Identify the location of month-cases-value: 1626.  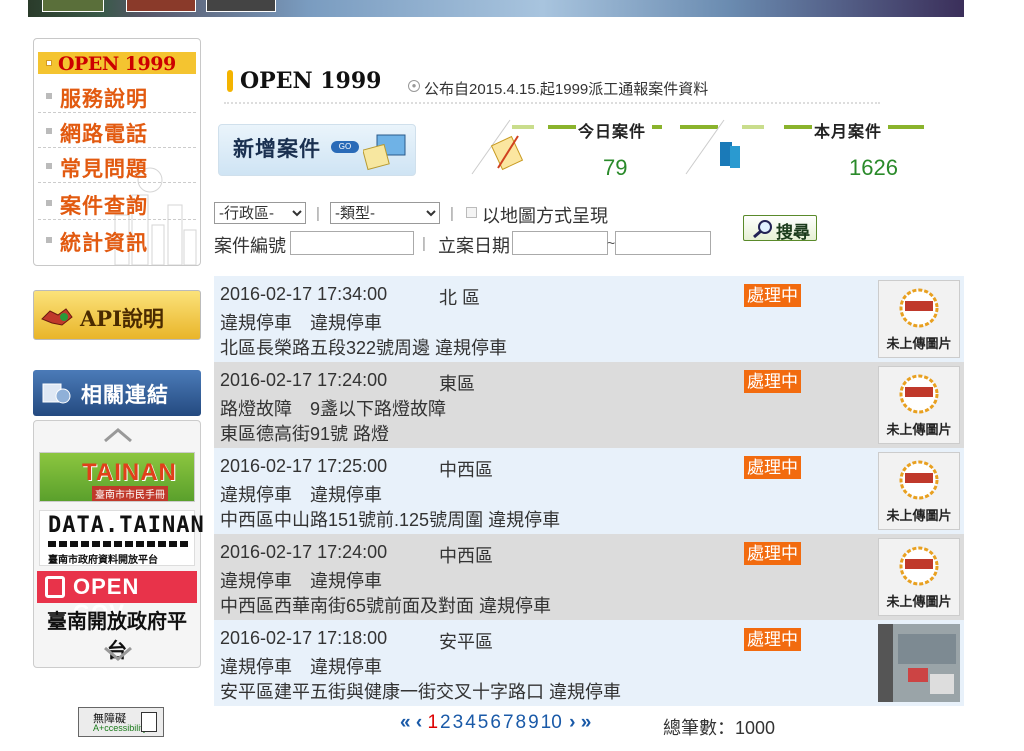
(873, 167).